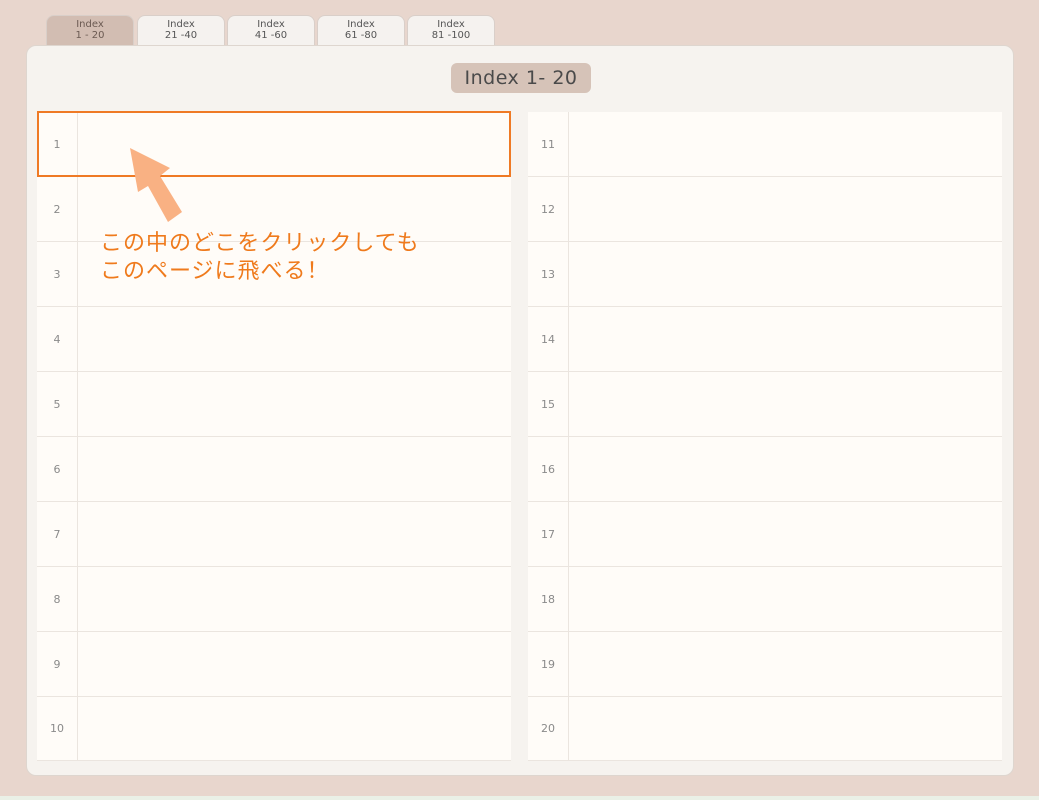 This screenshot has height=800, width=1039. I want to click on row-number: 6, so click(57, 469).